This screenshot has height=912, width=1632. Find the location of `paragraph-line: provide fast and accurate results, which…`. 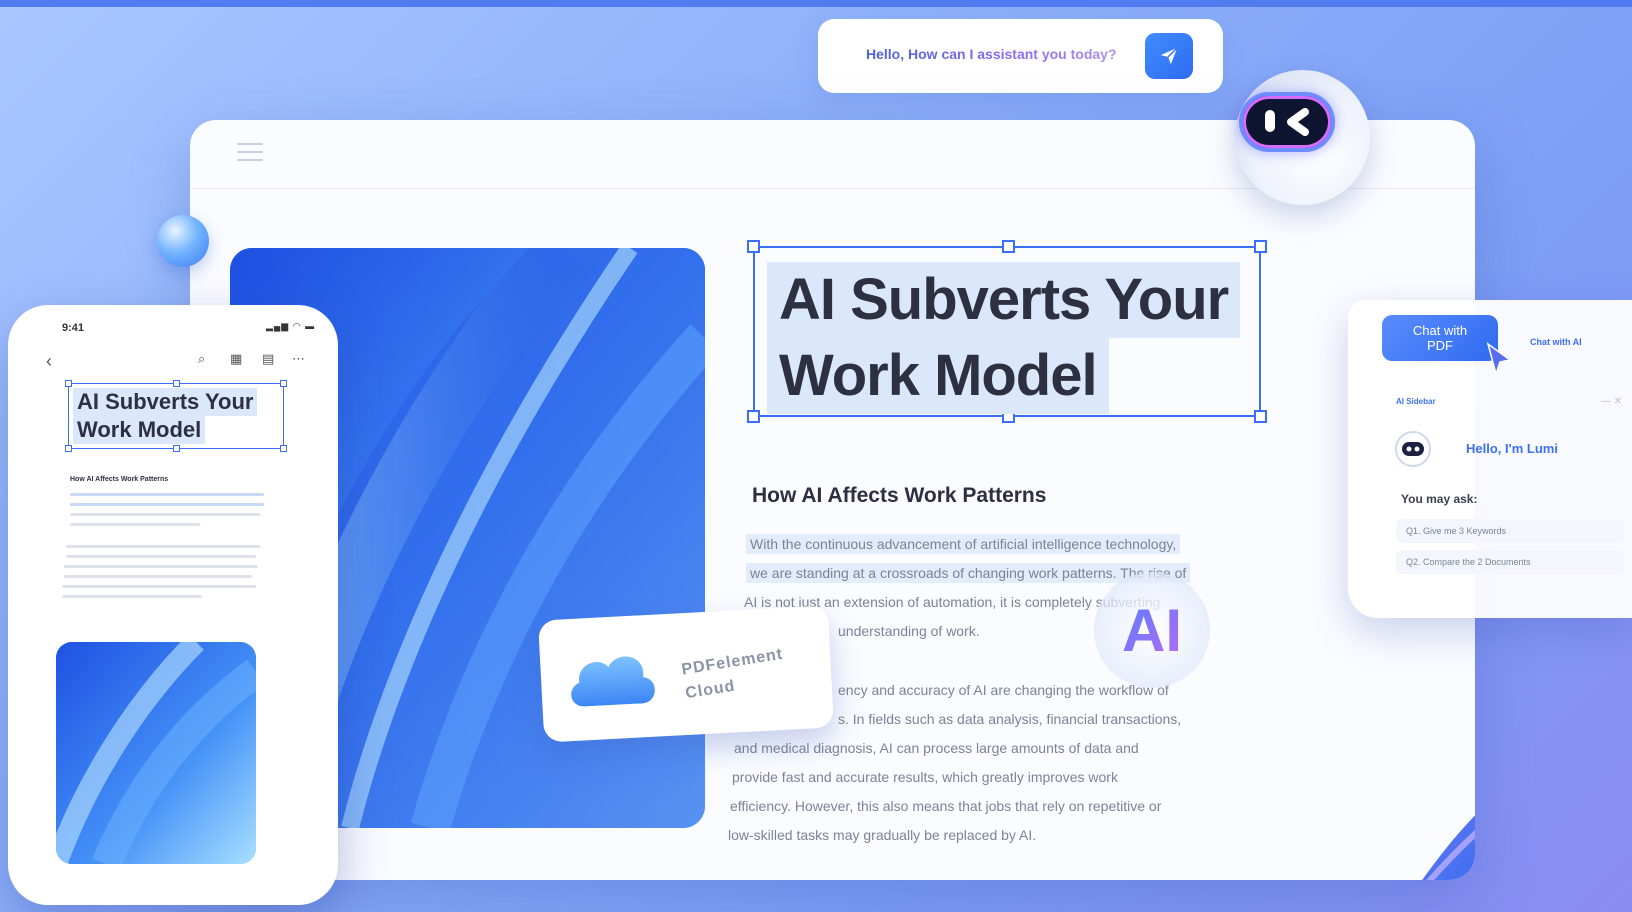

paragraph-line: provide fast and accurate results, which… is located at coordinates (925, 777).